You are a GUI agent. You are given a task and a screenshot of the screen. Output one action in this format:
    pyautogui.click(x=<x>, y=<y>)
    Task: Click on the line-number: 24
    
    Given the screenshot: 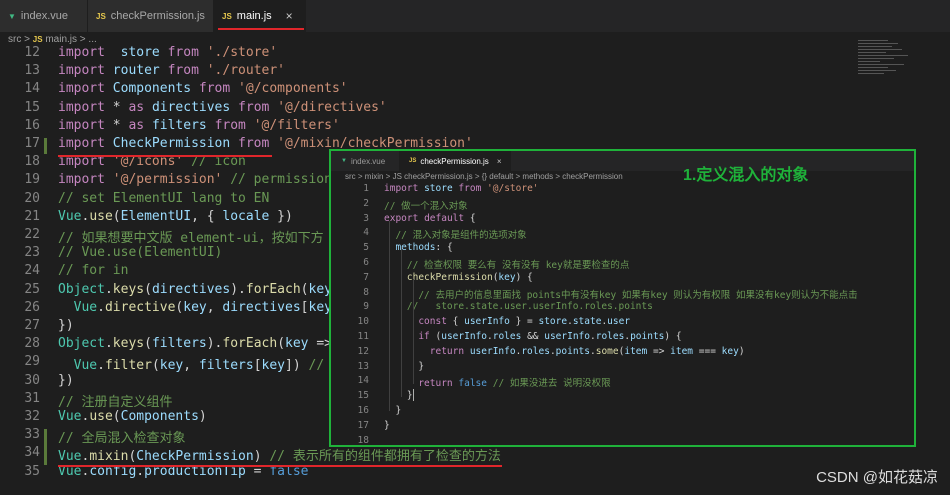 What is the action you would take?
    pyautogui.click(x=32, y=271)
    